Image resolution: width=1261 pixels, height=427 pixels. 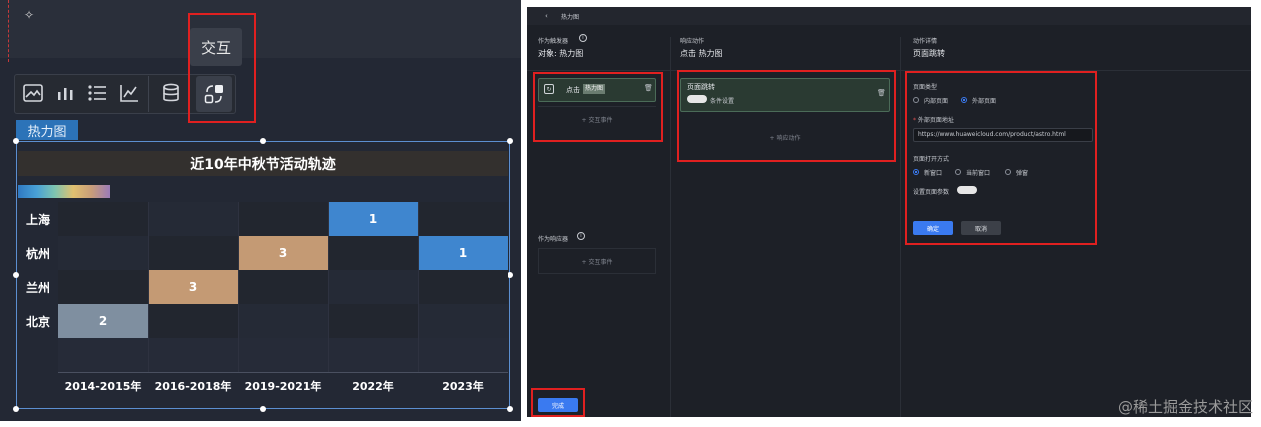 What do you see at coordinates (583, 38) in the screenshot?
I see `info-icon: i` at bounding box center [583, 38].